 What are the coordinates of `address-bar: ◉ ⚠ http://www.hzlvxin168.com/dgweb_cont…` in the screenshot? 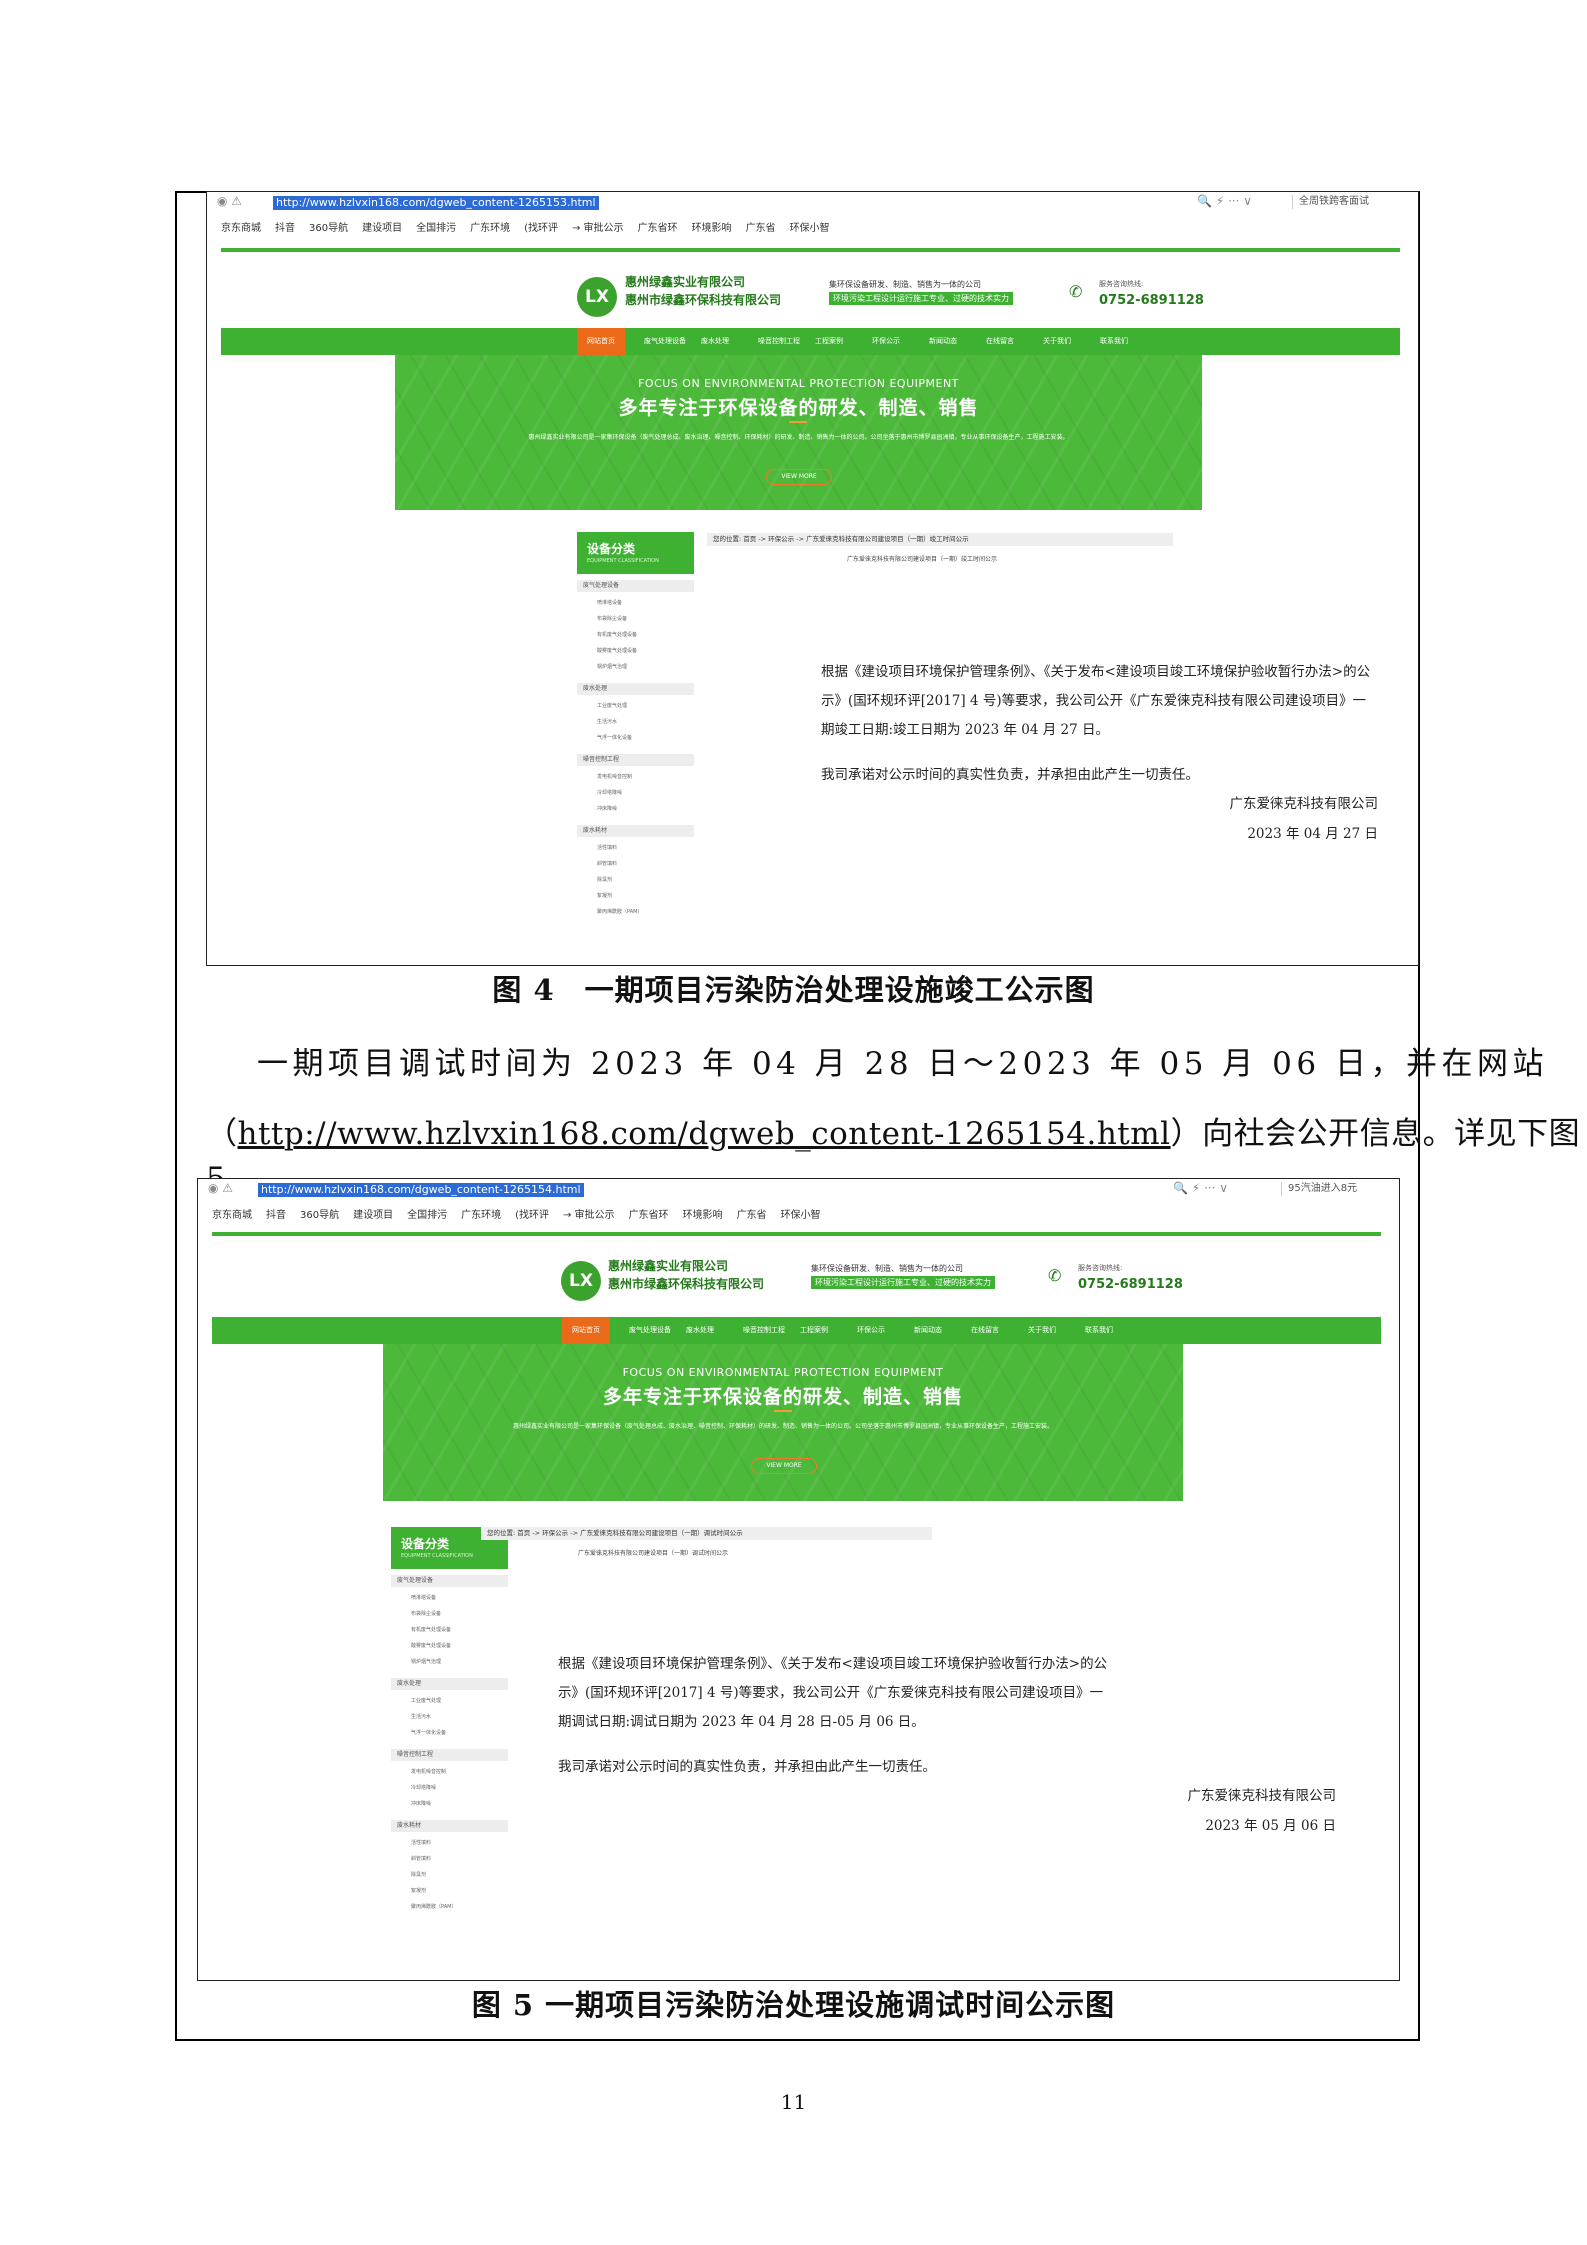 It's located at (798, 1190).